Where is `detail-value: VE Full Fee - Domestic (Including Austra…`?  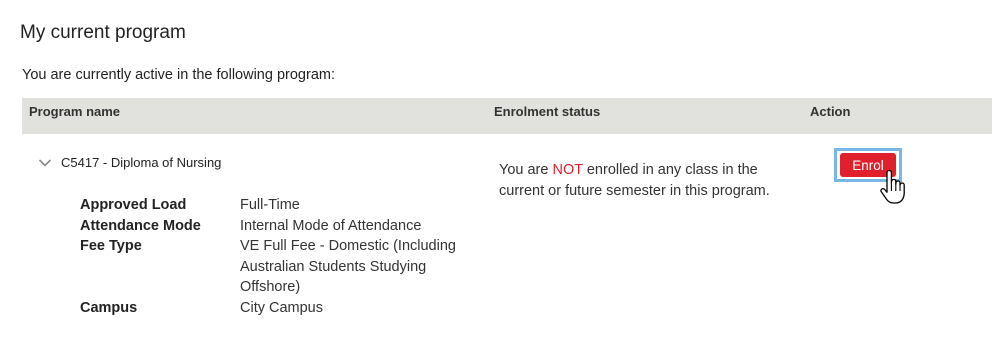
detail-value: VE Full Fee - Domestic (Including Austra… is located at coordinates (348, 266).